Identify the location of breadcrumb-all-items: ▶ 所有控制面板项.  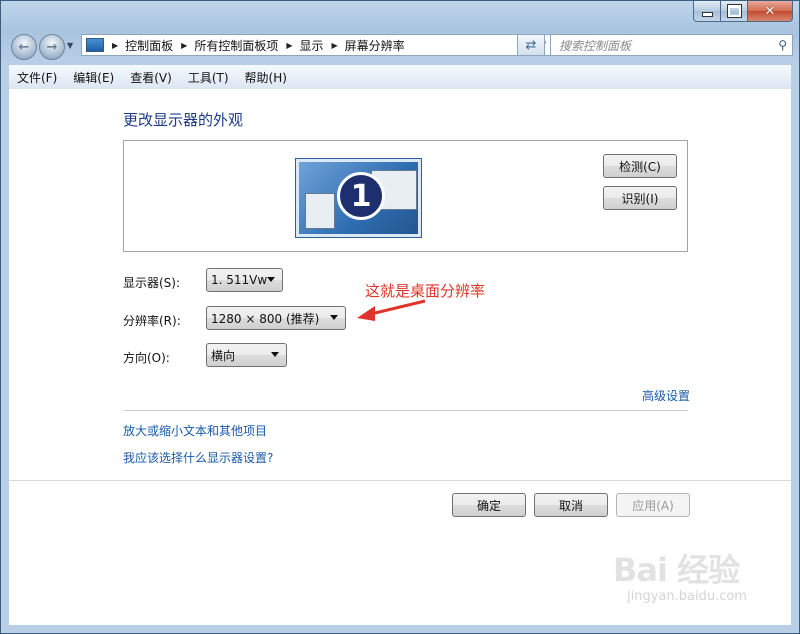
(227, 45).